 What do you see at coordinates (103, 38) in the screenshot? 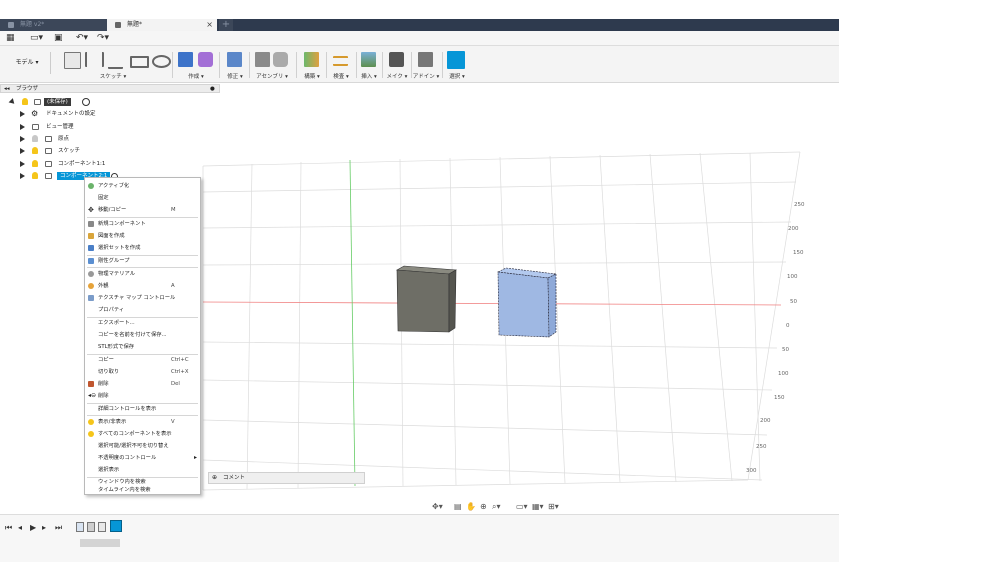
I see `redo-icon: ↷▾` at bounding box center [103, 38].